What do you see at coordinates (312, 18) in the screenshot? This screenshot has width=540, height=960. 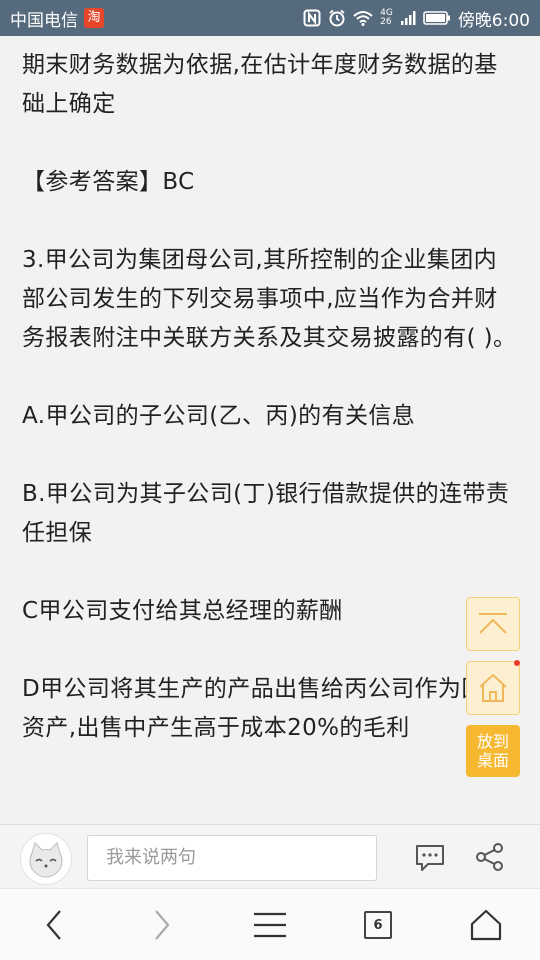 I see `nfc-icon` at bounding box center [312, 18].